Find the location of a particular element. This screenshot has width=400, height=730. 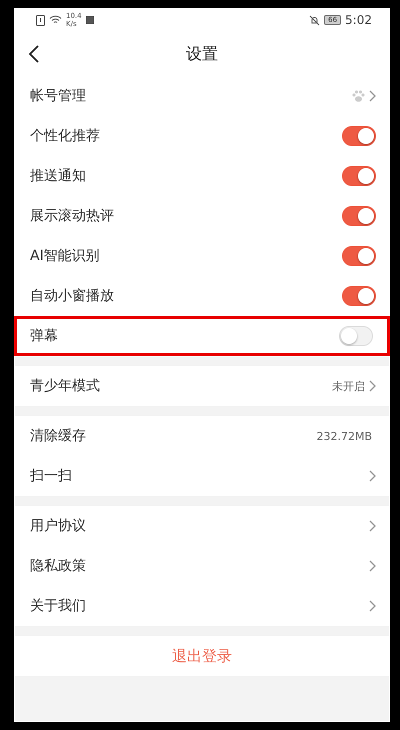

setting-label: 弹幕 is located at coordinates (44, 336).